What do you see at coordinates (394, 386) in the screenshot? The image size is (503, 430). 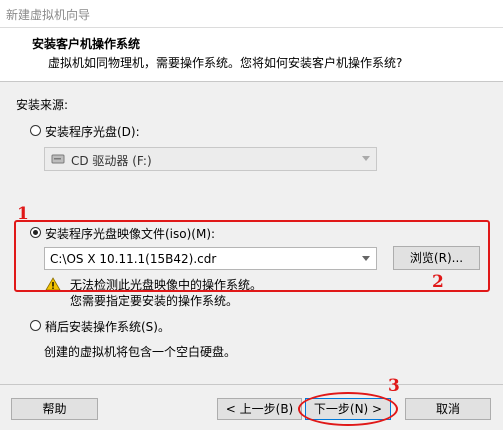 I see `annotation-number-3: 3` at bounding box center [394, 386].